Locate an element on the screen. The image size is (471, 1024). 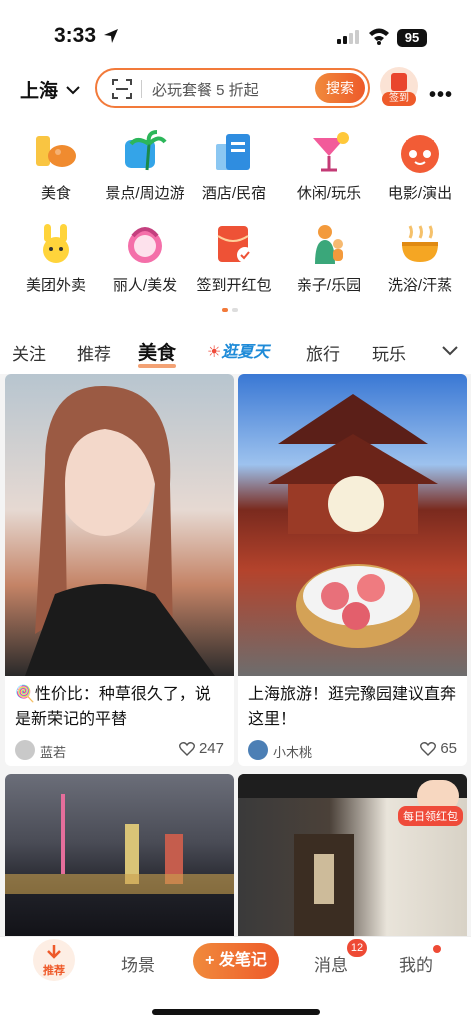
author-name: 小木桃 is located at coordinates (293, 752).